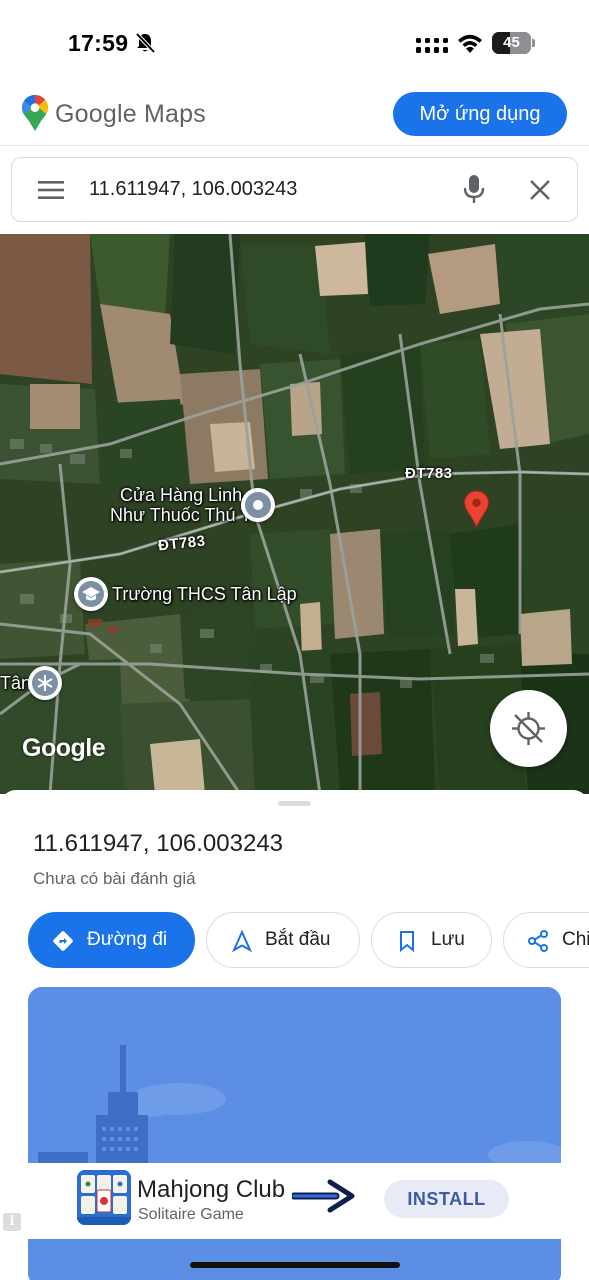 The width and height of the screenshot is (589, 1280). Describe the element at coordinates (298, 939) in the screenshot. I see `start-label: Bắt đầu` at that location.